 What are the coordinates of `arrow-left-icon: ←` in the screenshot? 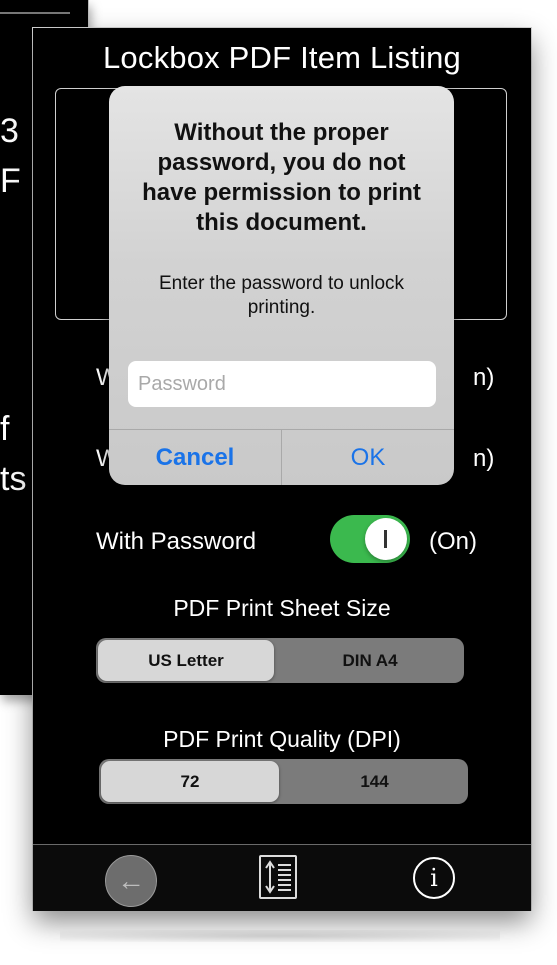 It's located at (131, 880).